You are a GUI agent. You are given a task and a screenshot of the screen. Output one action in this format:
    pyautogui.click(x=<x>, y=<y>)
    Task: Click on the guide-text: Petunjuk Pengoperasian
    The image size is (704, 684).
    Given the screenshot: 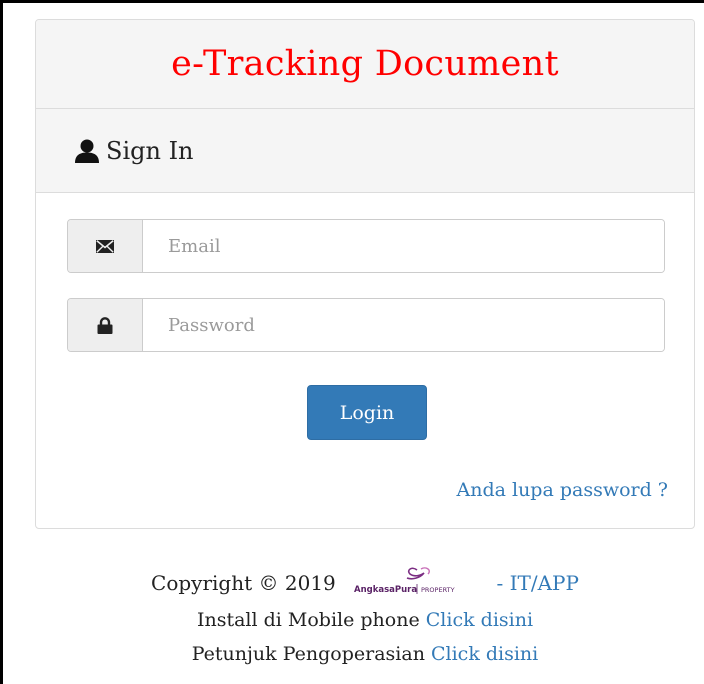 What is the action you would take?
    pyautogui.click(x=308, y=654)
    